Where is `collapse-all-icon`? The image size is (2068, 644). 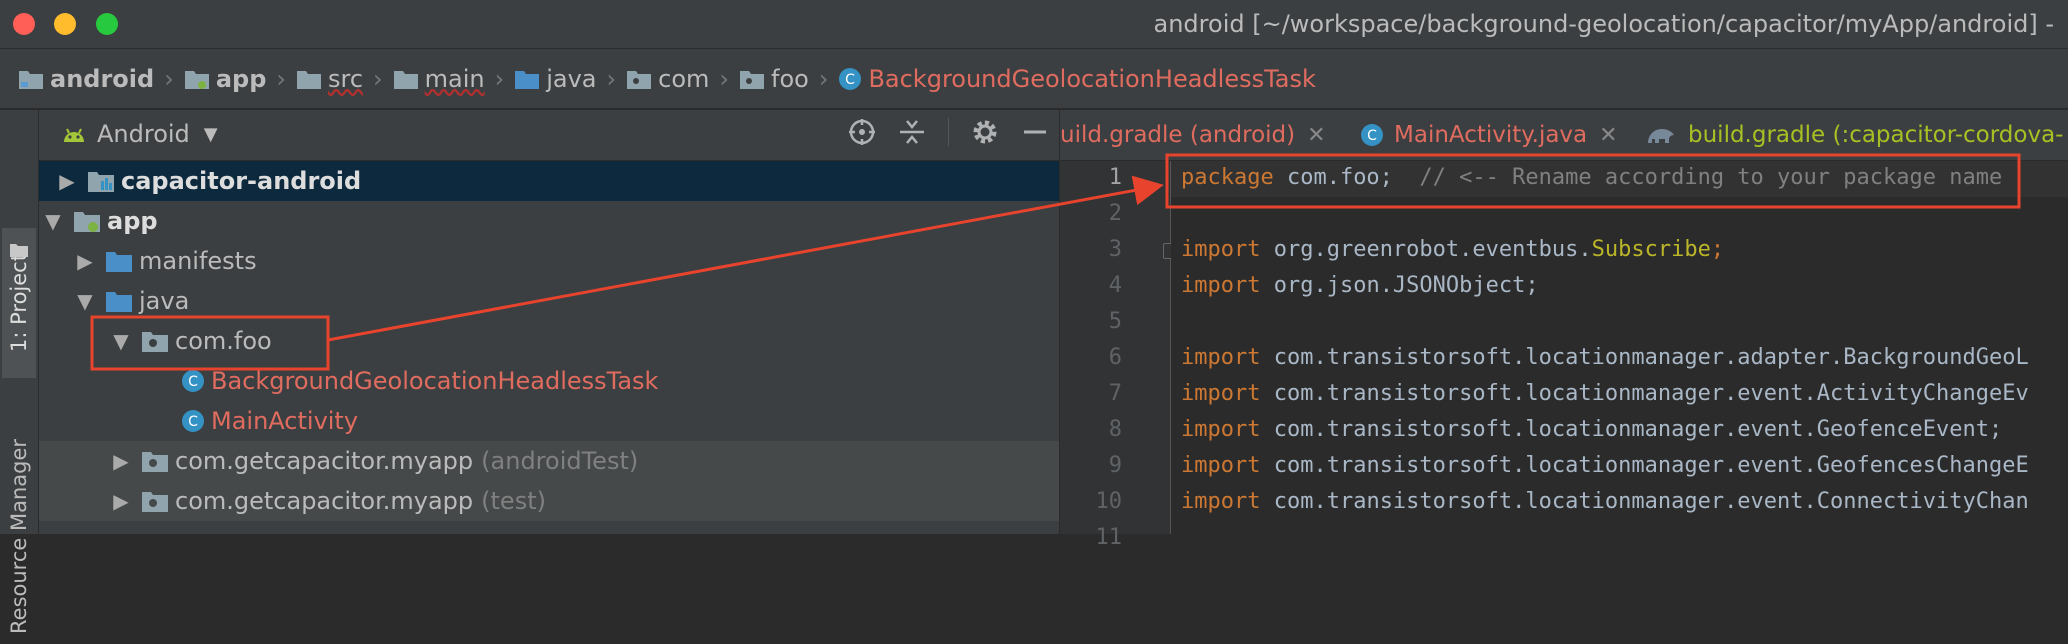
collapse-all-icon is located at coordinates (912, 132).